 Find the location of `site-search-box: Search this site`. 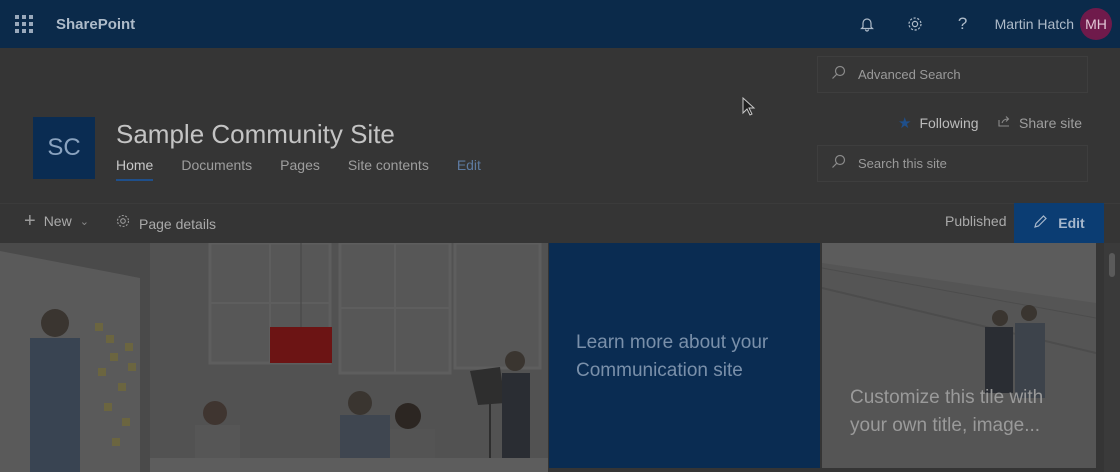

site-search-box: Search this site is located at coordinates (952, 163).